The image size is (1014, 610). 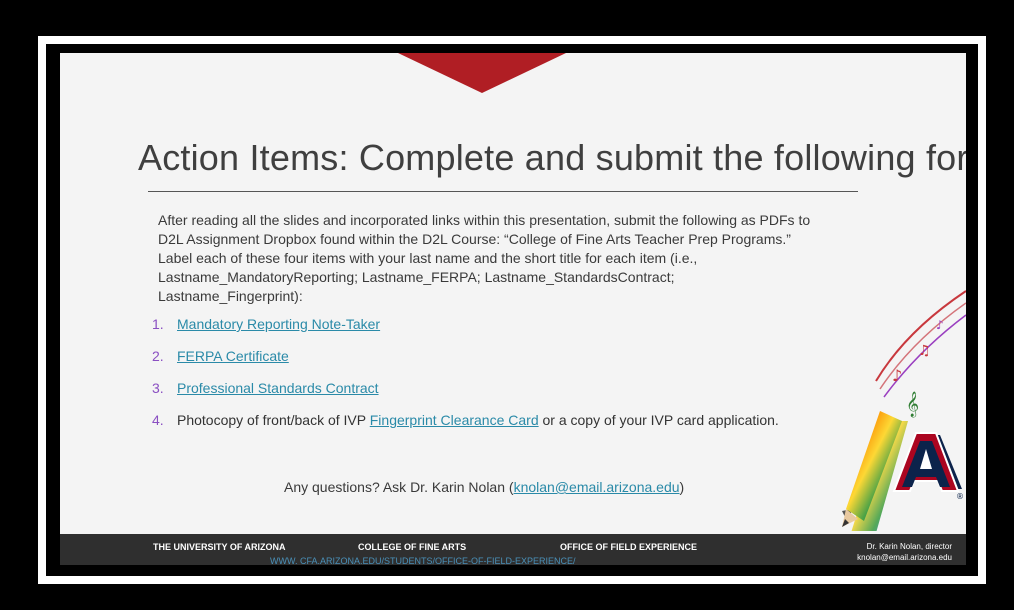 What do you see at coordinates (927, 462) in the screenshot?
I see `university-a-logo` at bounding box center [927, 462].